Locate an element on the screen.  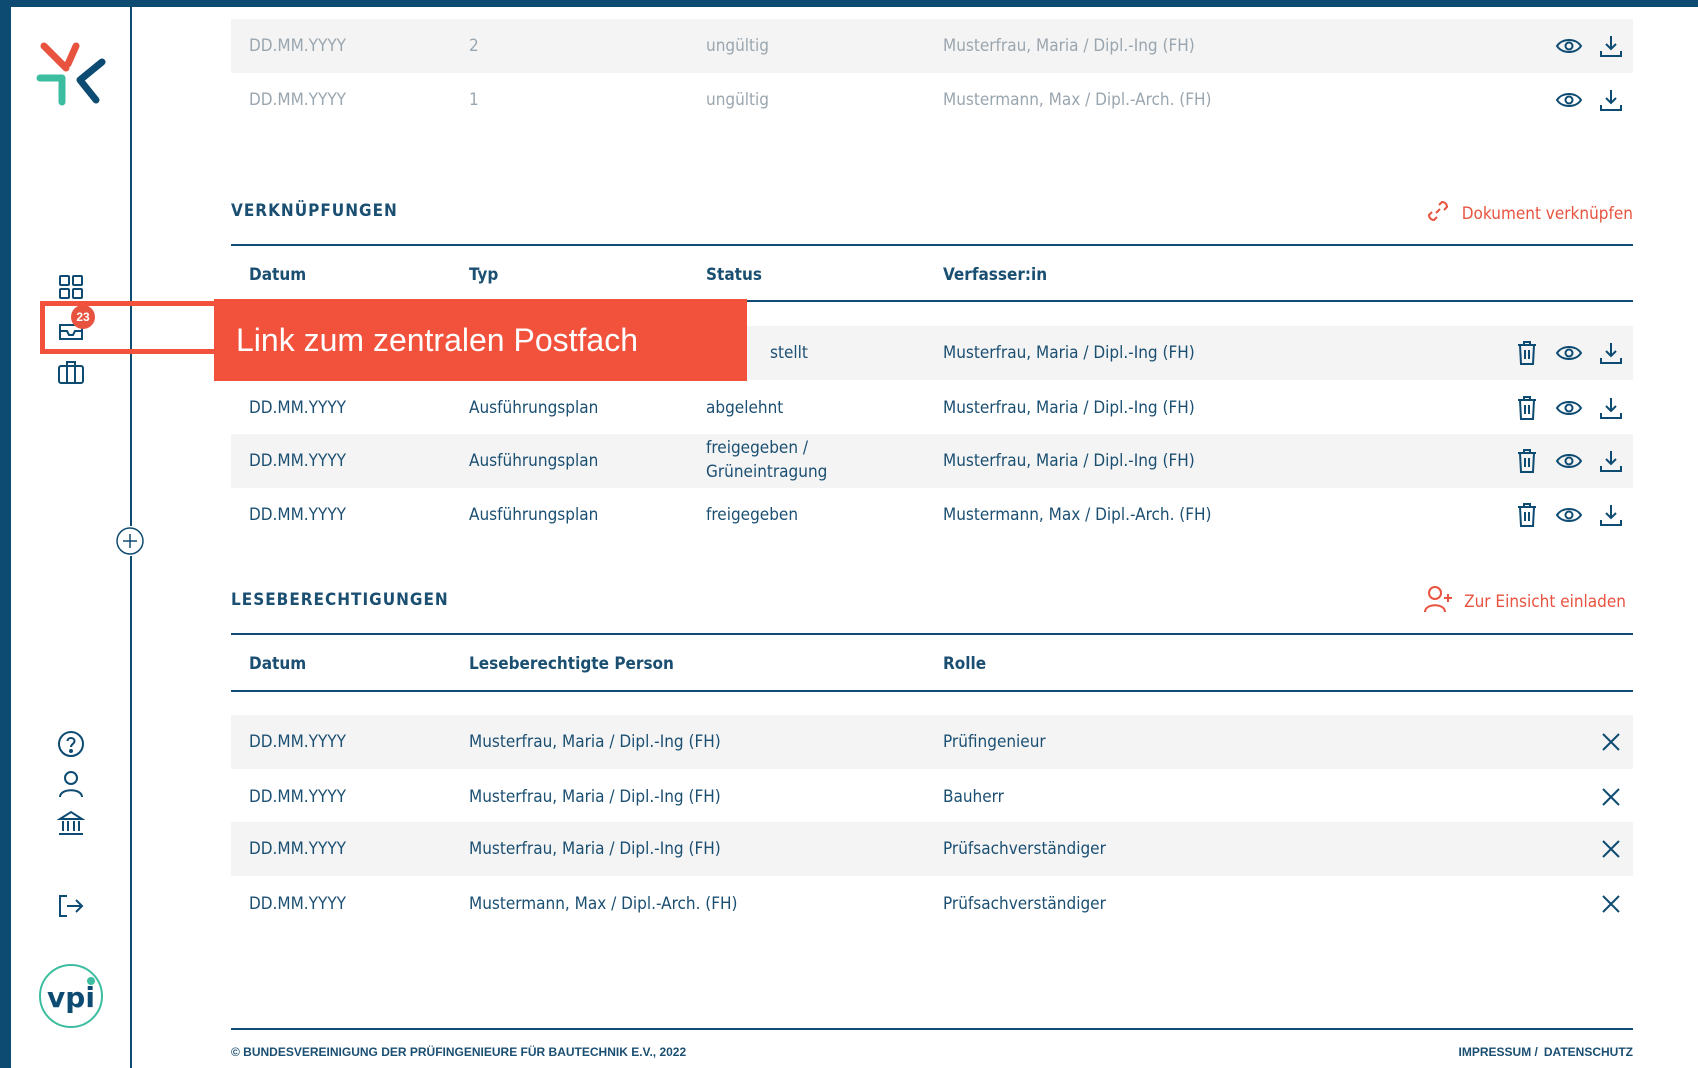
add-user-icon is located at coordinates (1439, 601).